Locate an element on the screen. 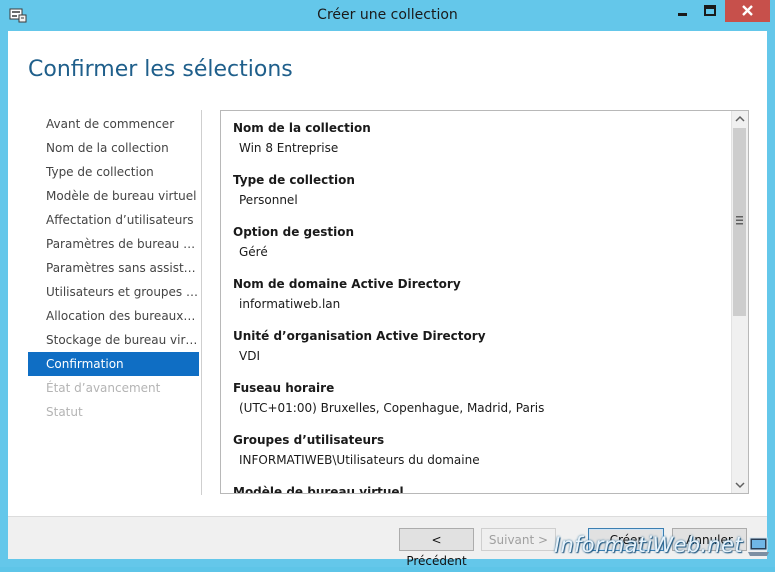 Image resolution: width=775 pixels, height=572 pixels. previous-button: < Précédent is located at coordinates (436, 548).